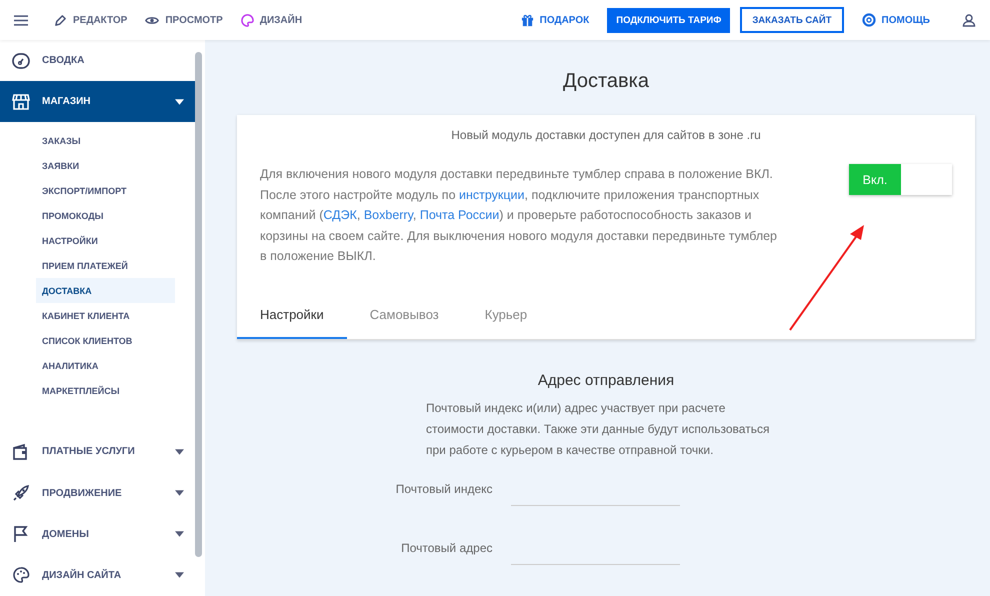 The width and height of the screenshot is (990, 596). What do you see at coordinates (492, 195) in the screenshot?
I see `link: инструкции` at bounding box center [492, 195].